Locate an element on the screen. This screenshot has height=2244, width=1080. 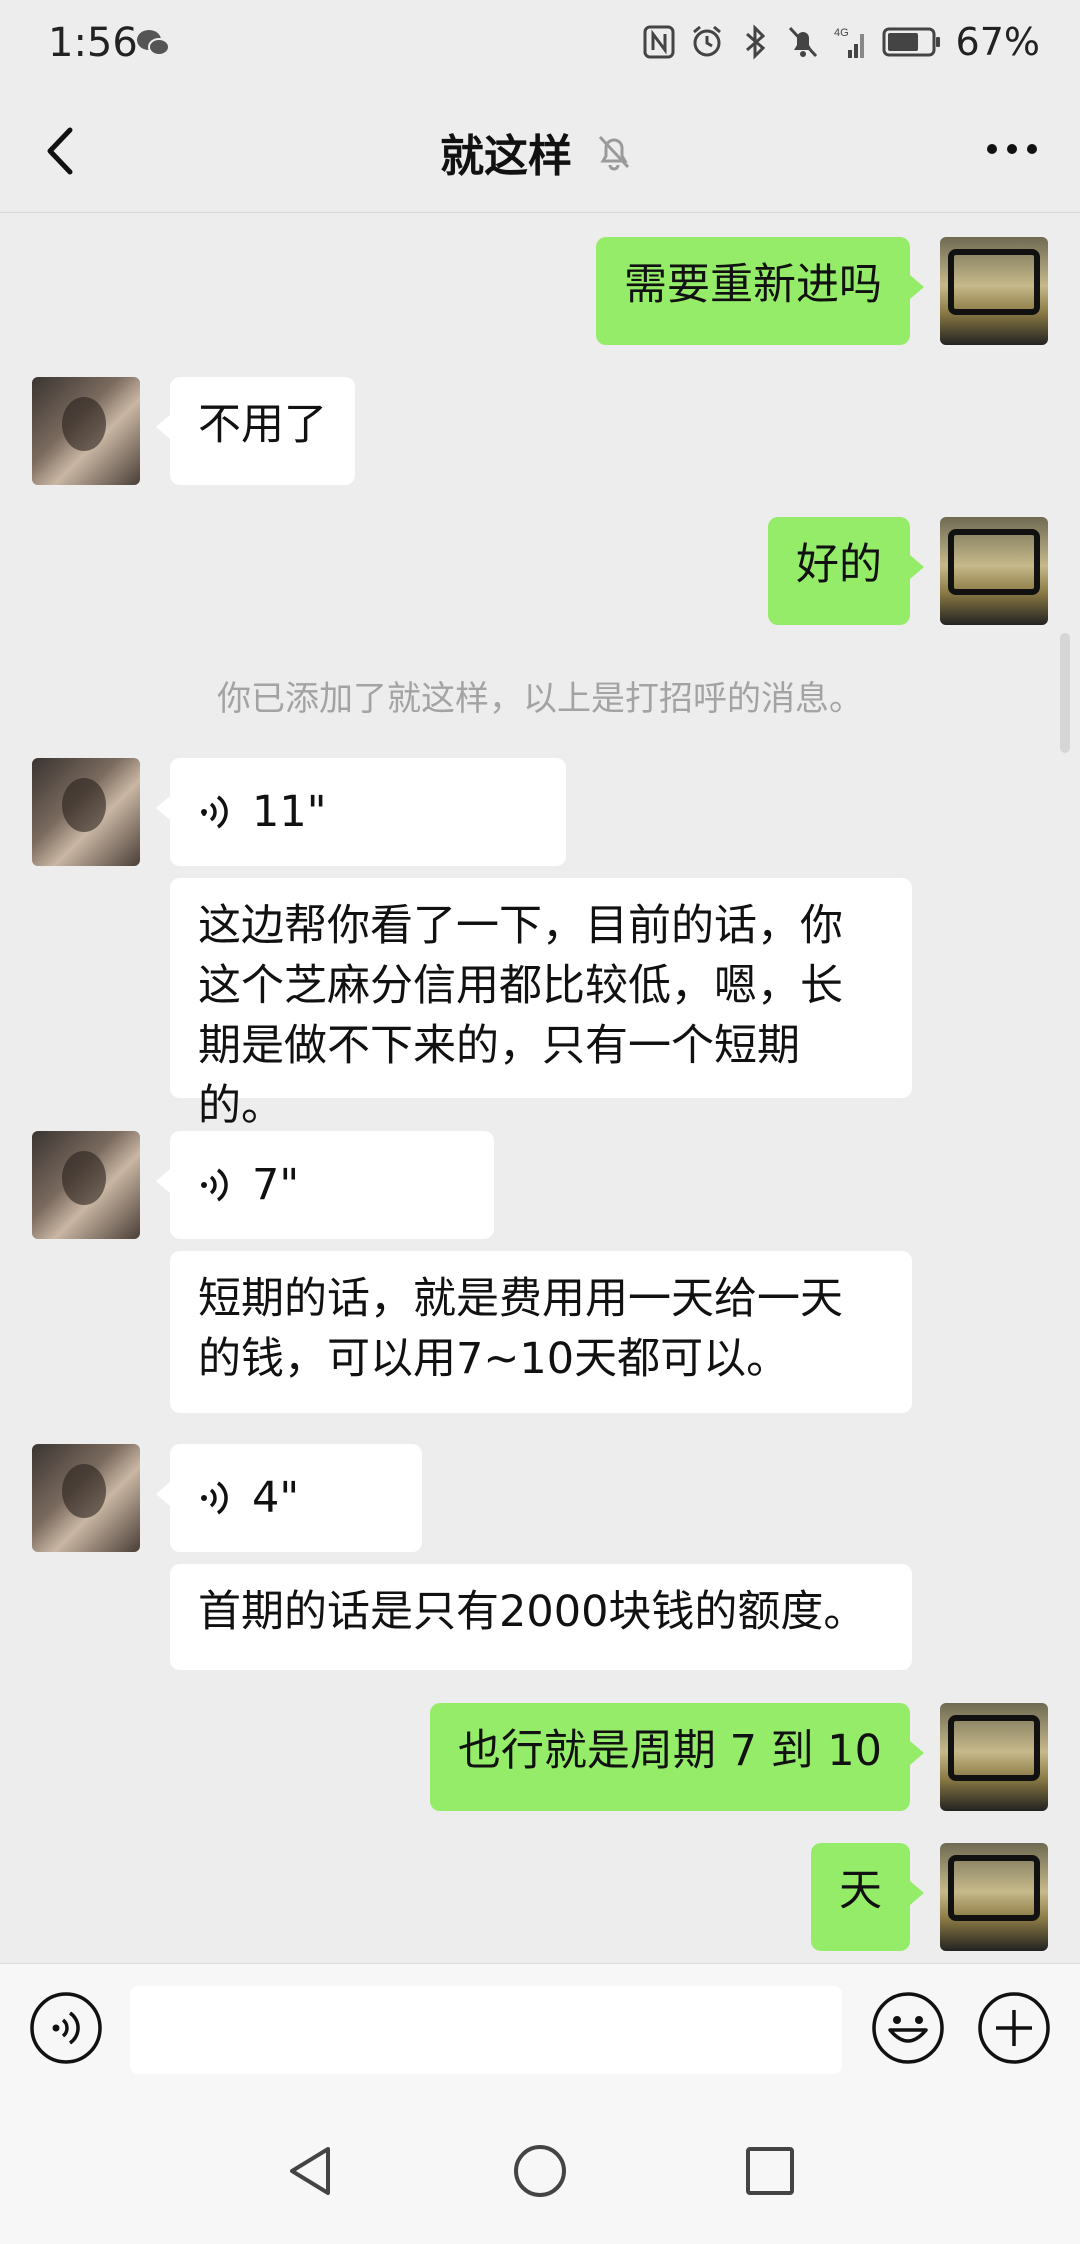
transcript-line: 这个芝麻分信用都比较低，嗯，长 is located at coordinates (520, 986).